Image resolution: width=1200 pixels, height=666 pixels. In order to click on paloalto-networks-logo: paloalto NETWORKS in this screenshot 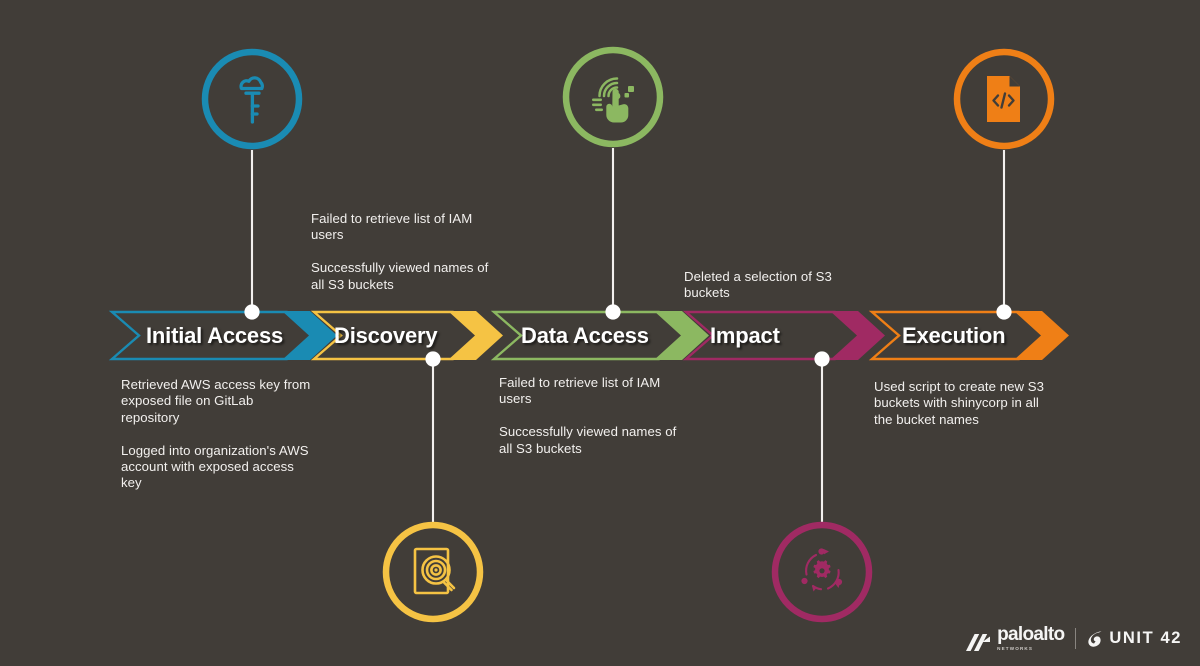, I will do `click(1015, 638)`.